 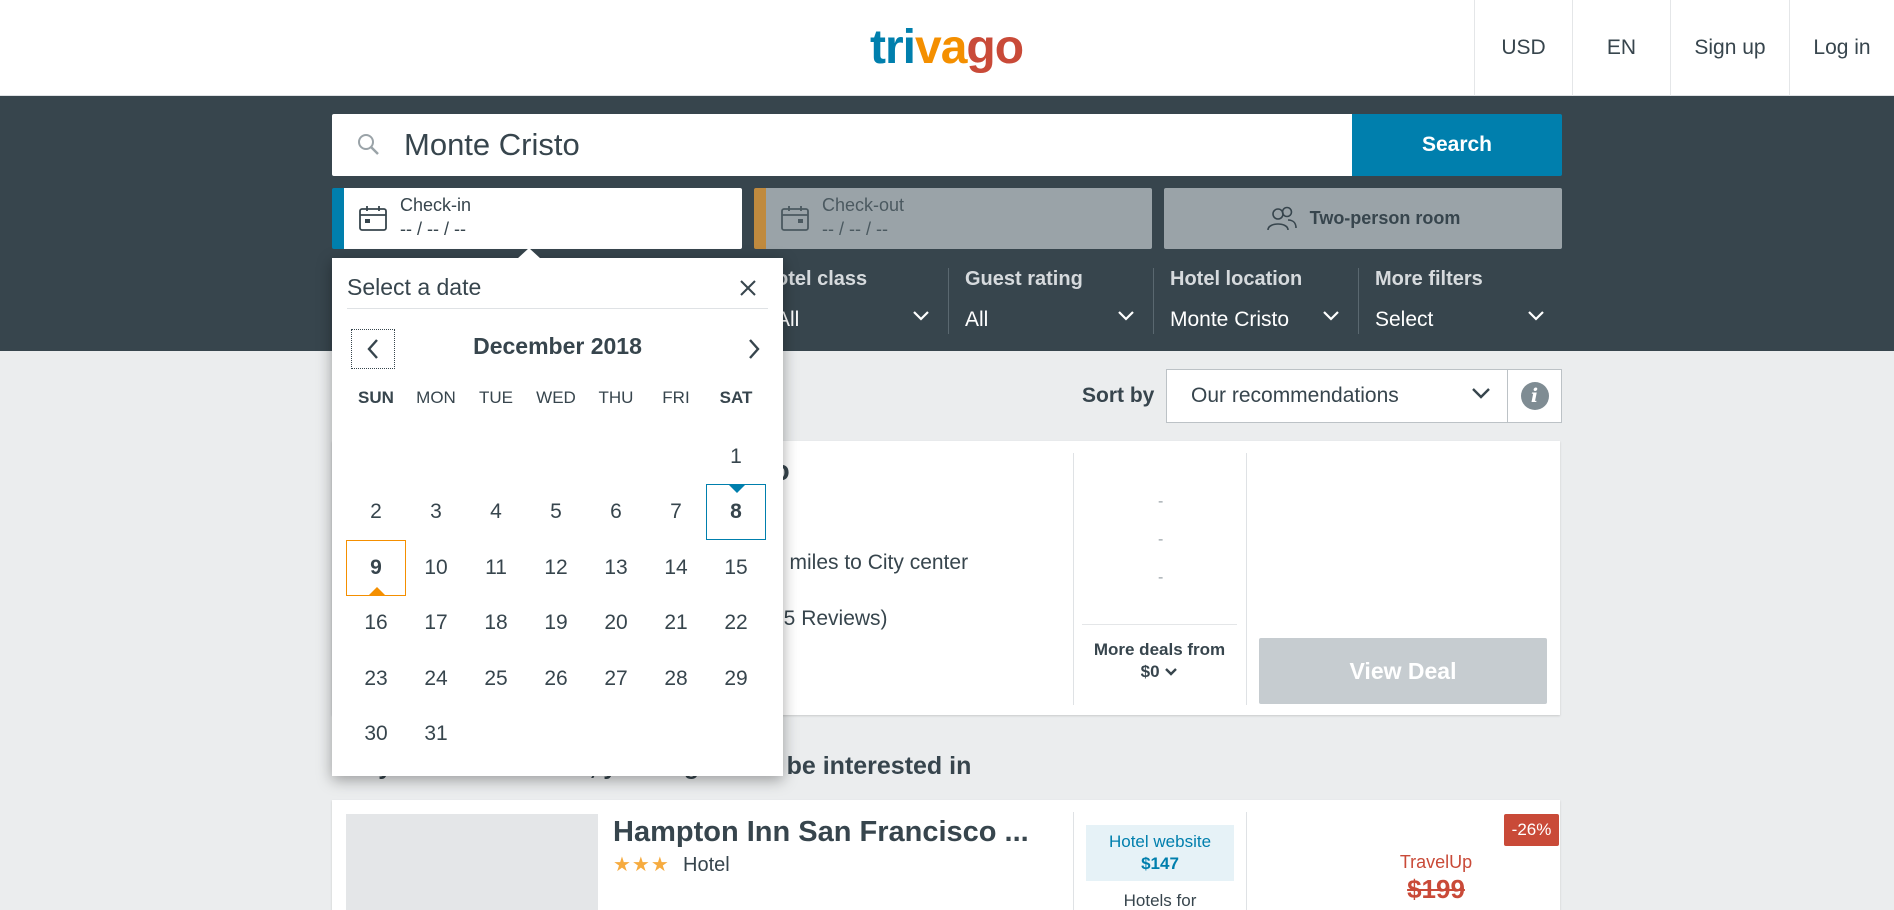 What do you see at coordinates (537, 218) in the screenshot?
I see `checkin-field: Check-in -- / -- / --` at bounding box center [537, 218].